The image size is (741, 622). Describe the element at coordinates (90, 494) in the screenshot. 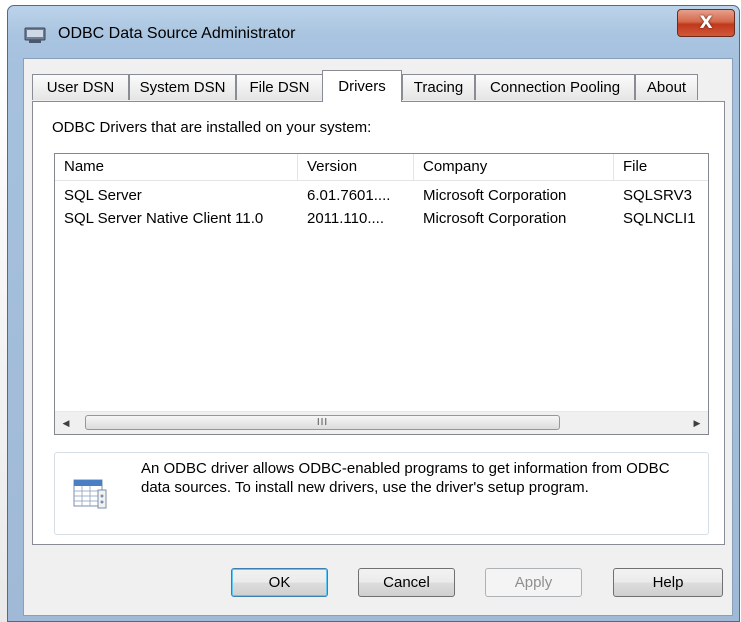

I see `datasheet-icon` at that location.